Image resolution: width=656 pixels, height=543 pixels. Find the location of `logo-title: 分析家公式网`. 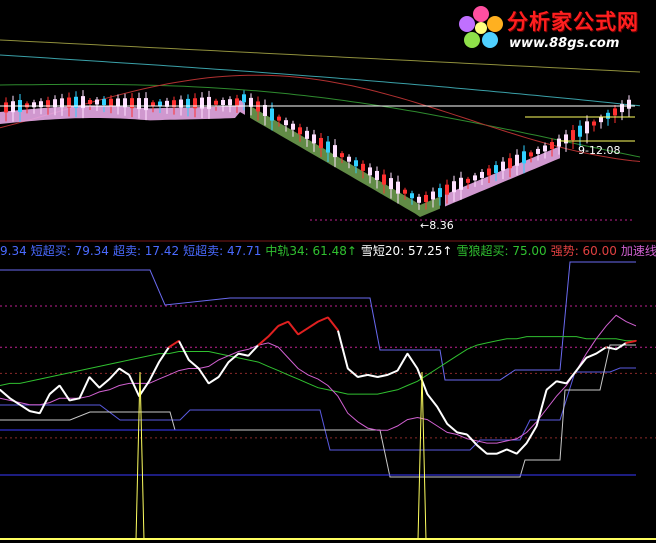

logo-title: 分析家公式网 is located at coordinates (573, 22).